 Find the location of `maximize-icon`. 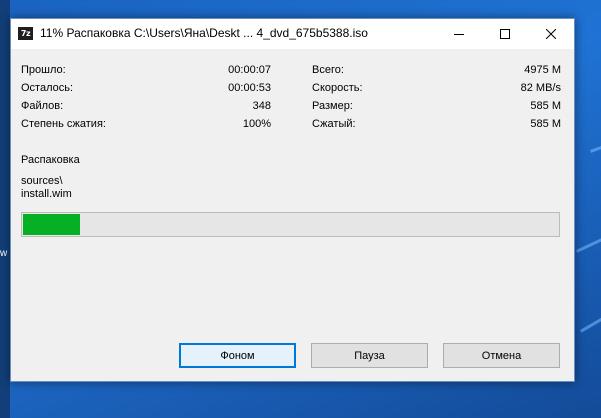

maximize-icon is located at coordinates (505, 34).